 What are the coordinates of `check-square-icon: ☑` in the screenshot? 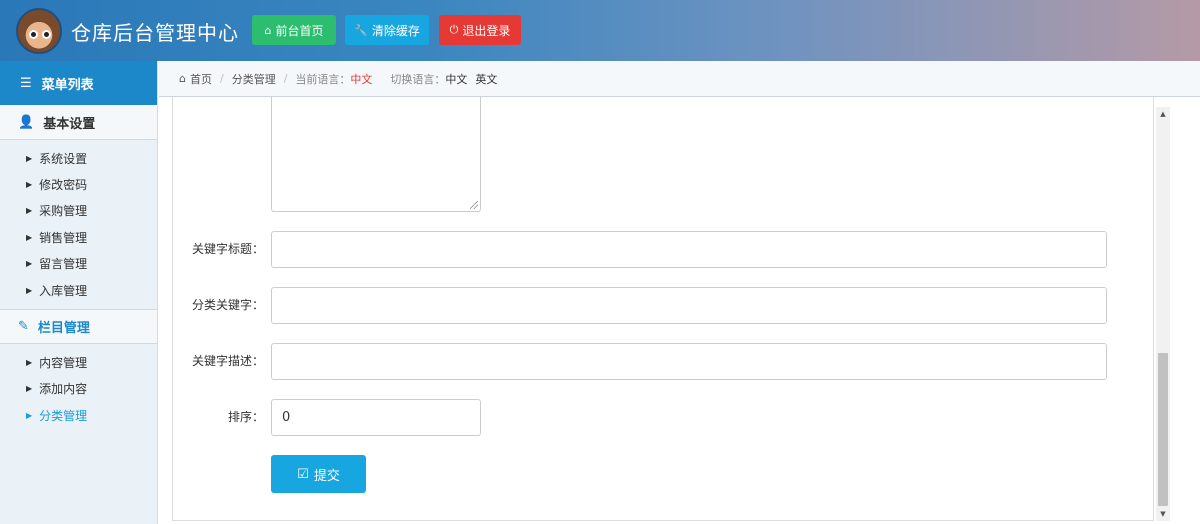 It's located at (303, 474).